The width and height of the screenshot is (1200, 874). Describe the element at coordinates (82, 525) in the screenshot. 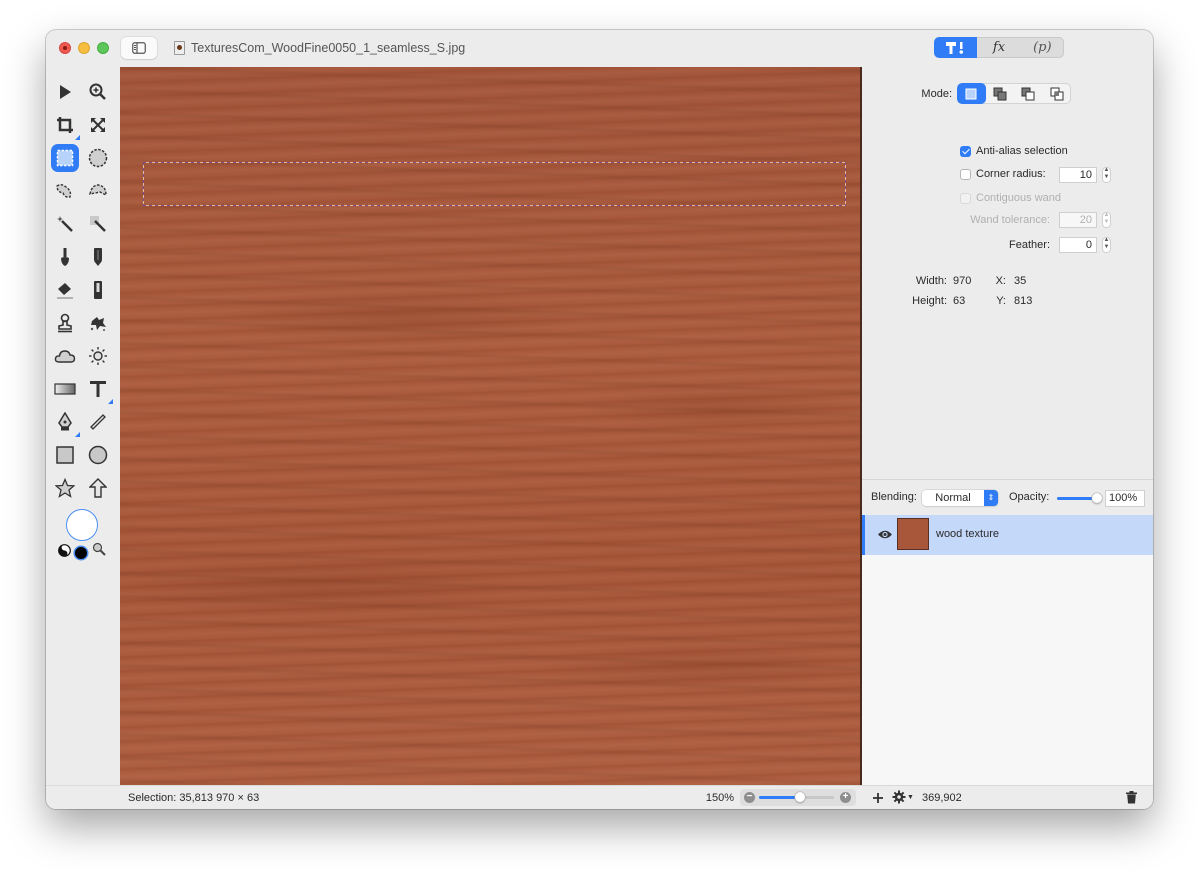

I see `fill-color-well` at that location.